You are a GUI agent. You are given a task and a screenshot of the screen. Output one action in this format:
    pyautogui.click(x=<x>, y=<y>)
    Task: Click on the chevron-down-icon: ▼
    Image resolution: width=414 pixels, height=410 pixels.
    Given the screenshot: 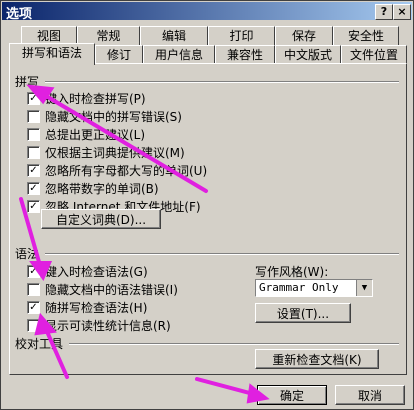 What is the action you would take?
    pyautogui.click(x=364, y=288)
    